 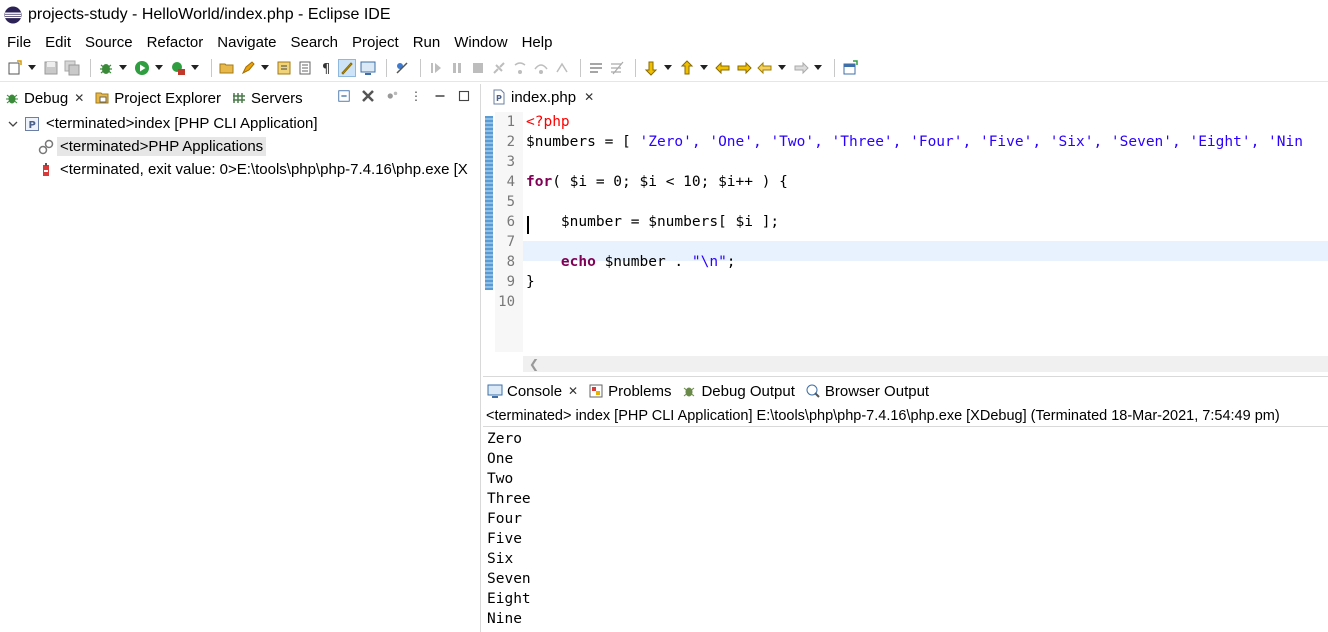 I want to click on tab-project-explorer: Project Explorer, so click(x=157, y=98).